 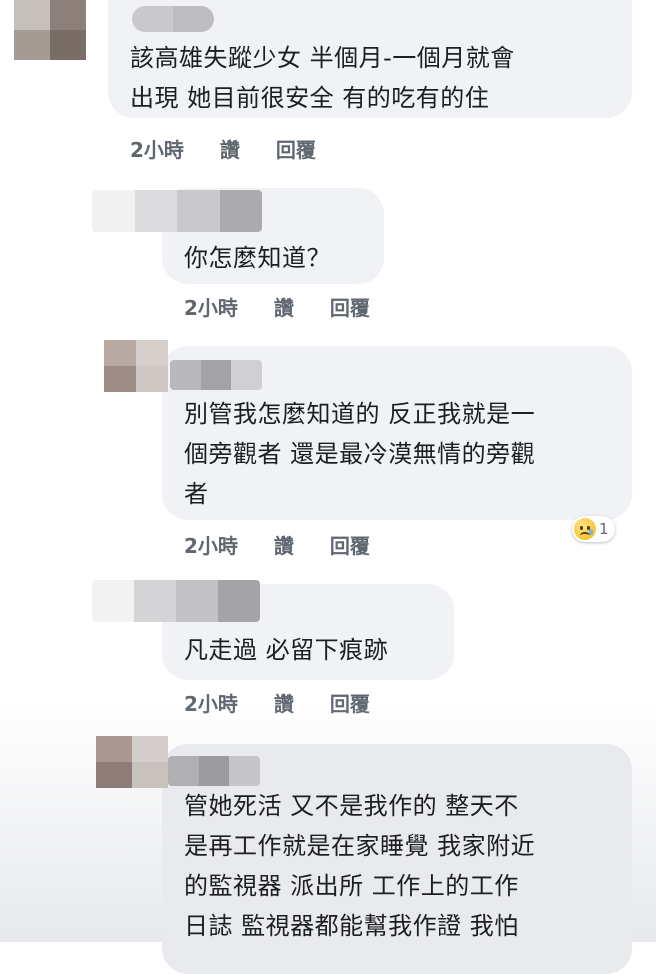 I want to click on reaction-count: 1, so click(x=604, y=529).